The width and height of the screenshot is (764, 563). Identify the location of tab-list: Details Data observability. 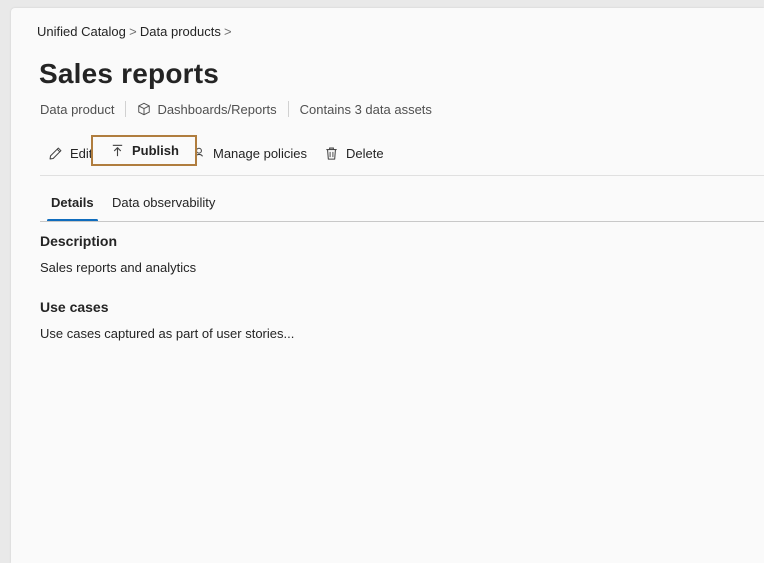
(402, 202).